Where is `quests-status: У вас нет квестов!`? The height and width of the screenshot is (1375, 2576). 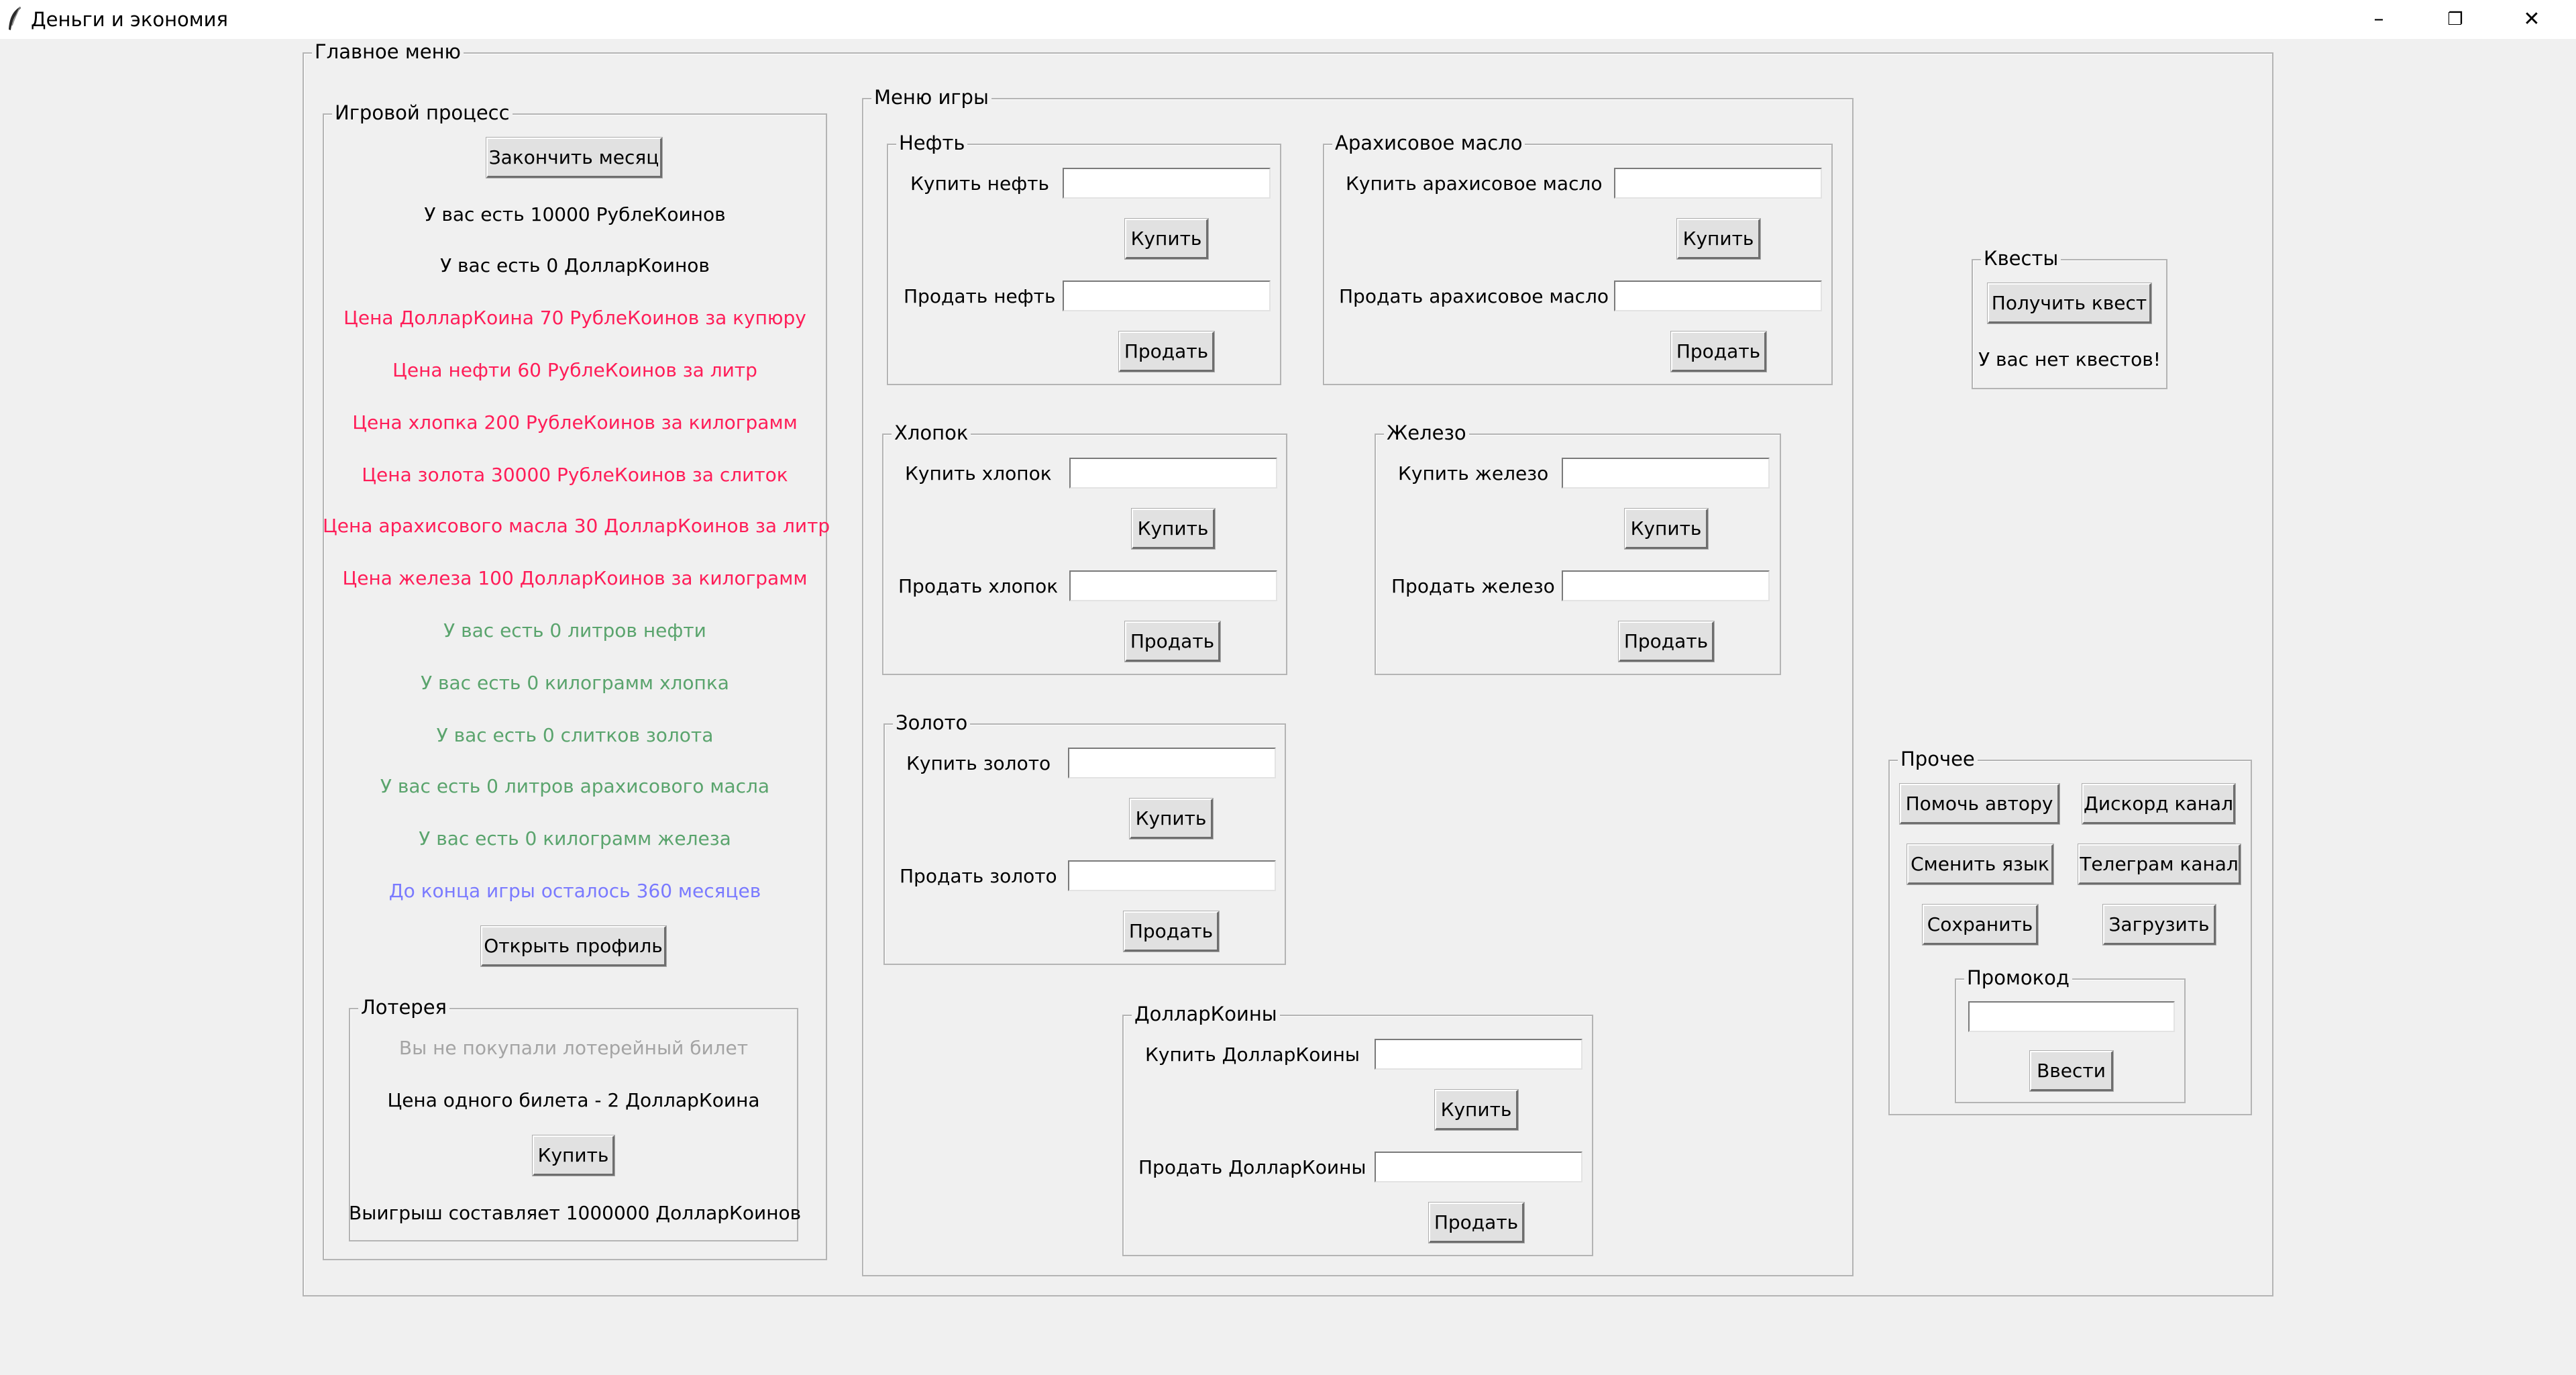
quests-status: У вас нет квестов! is located at coordinates (2069, 359).